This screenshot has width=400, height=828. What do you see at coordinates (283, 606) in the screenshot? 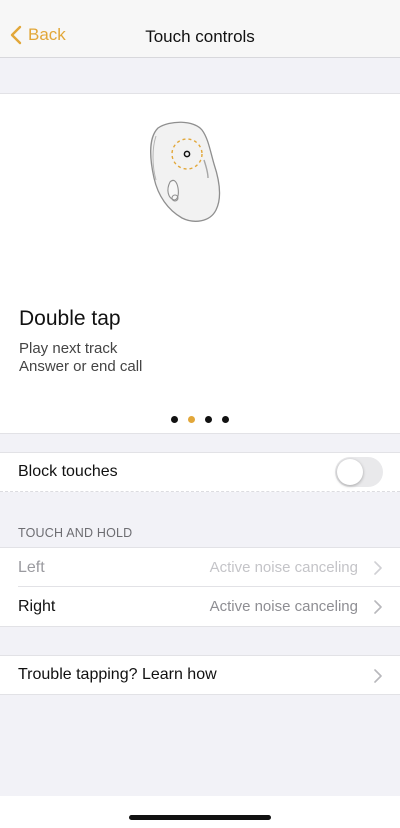
I see `right-row-value: Active noise canceling` at bounding box center [283, 606].